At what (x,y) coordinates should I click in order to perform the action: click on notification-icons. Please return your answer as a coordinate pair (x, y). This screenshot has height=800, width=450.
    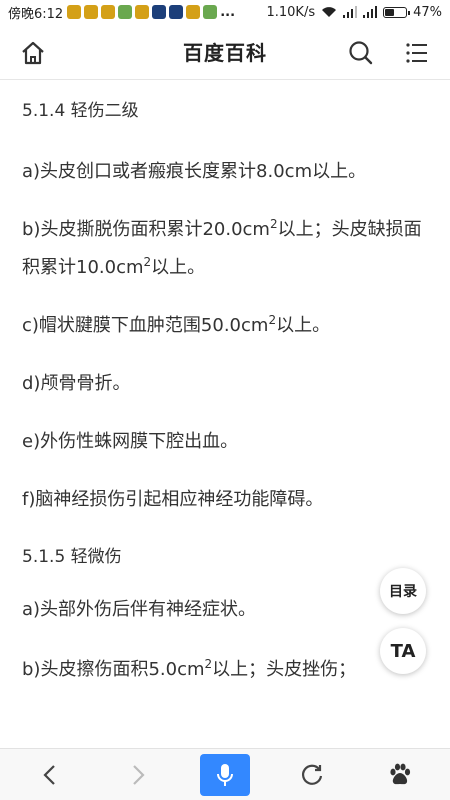
    Looking at the image, I should click on (142, 12).